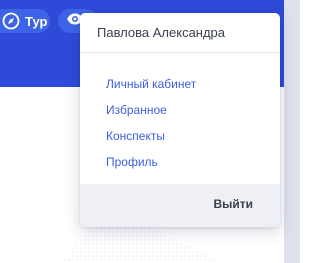 The image size is (320, 263). I want to click on tour-button: Тур, so click(25, 21).